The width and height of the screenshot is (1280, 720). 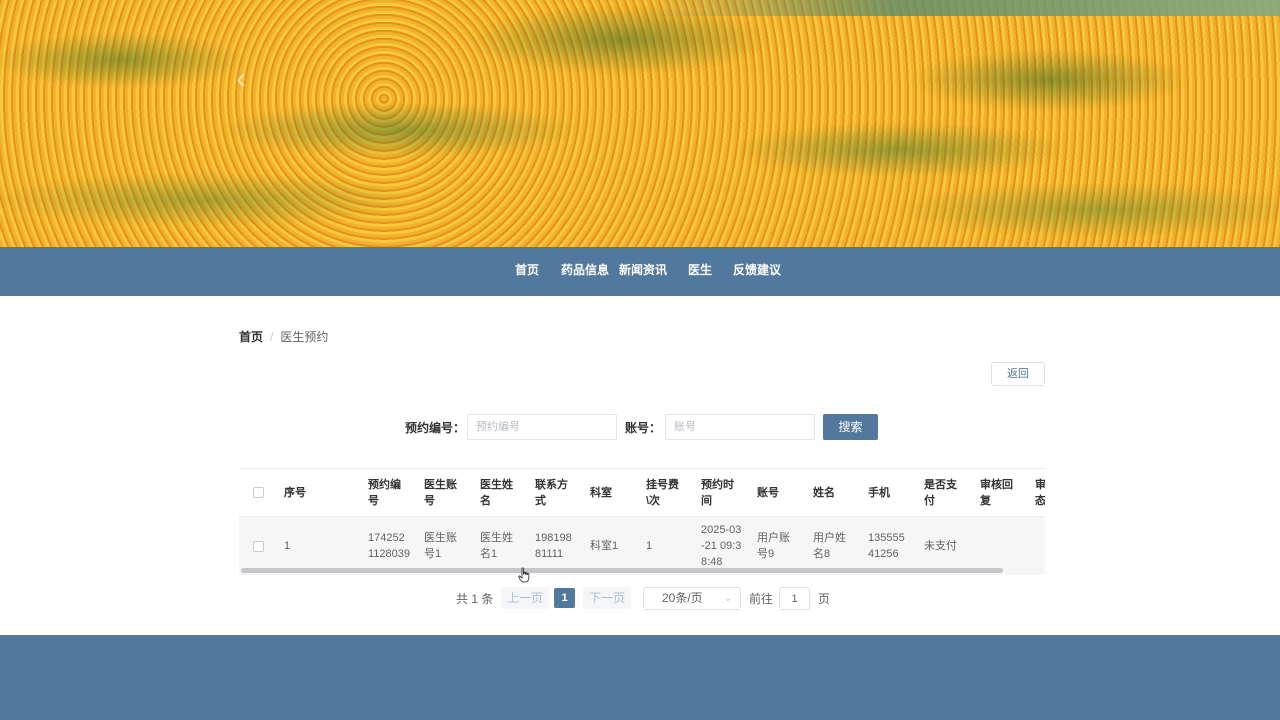 I want to click on header-review-status: 审核状态, so click(x=1040, y=492).